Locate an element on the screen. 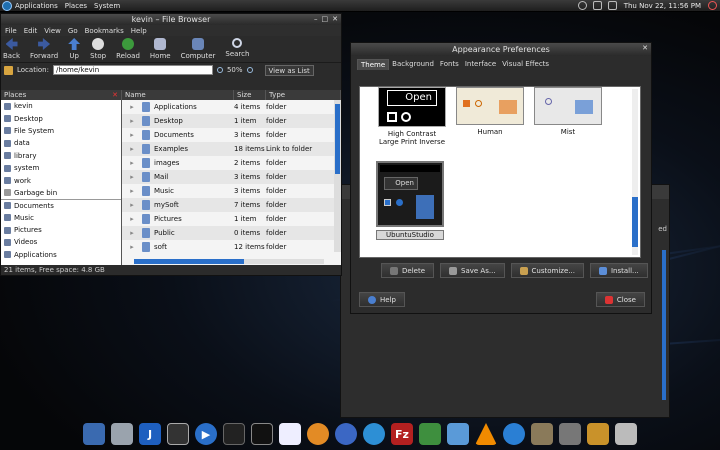 The image size is (720, 450). equalizer-icon is located at coordinates (234, 434).